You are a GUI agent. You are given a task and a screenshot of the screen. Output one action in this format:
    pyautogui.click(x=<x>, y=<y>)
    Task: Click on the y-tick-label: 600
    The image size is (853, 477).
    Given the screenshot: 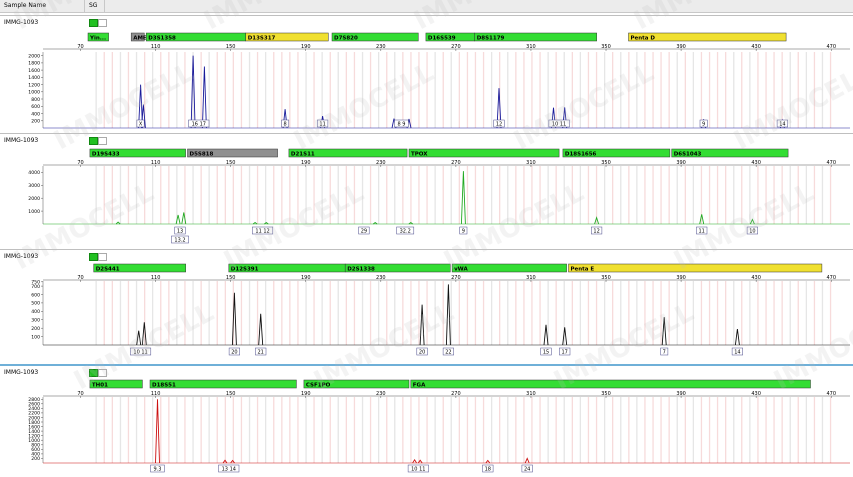 What is the action you would take?
    pyautogui.click(x=35, y=107)
    